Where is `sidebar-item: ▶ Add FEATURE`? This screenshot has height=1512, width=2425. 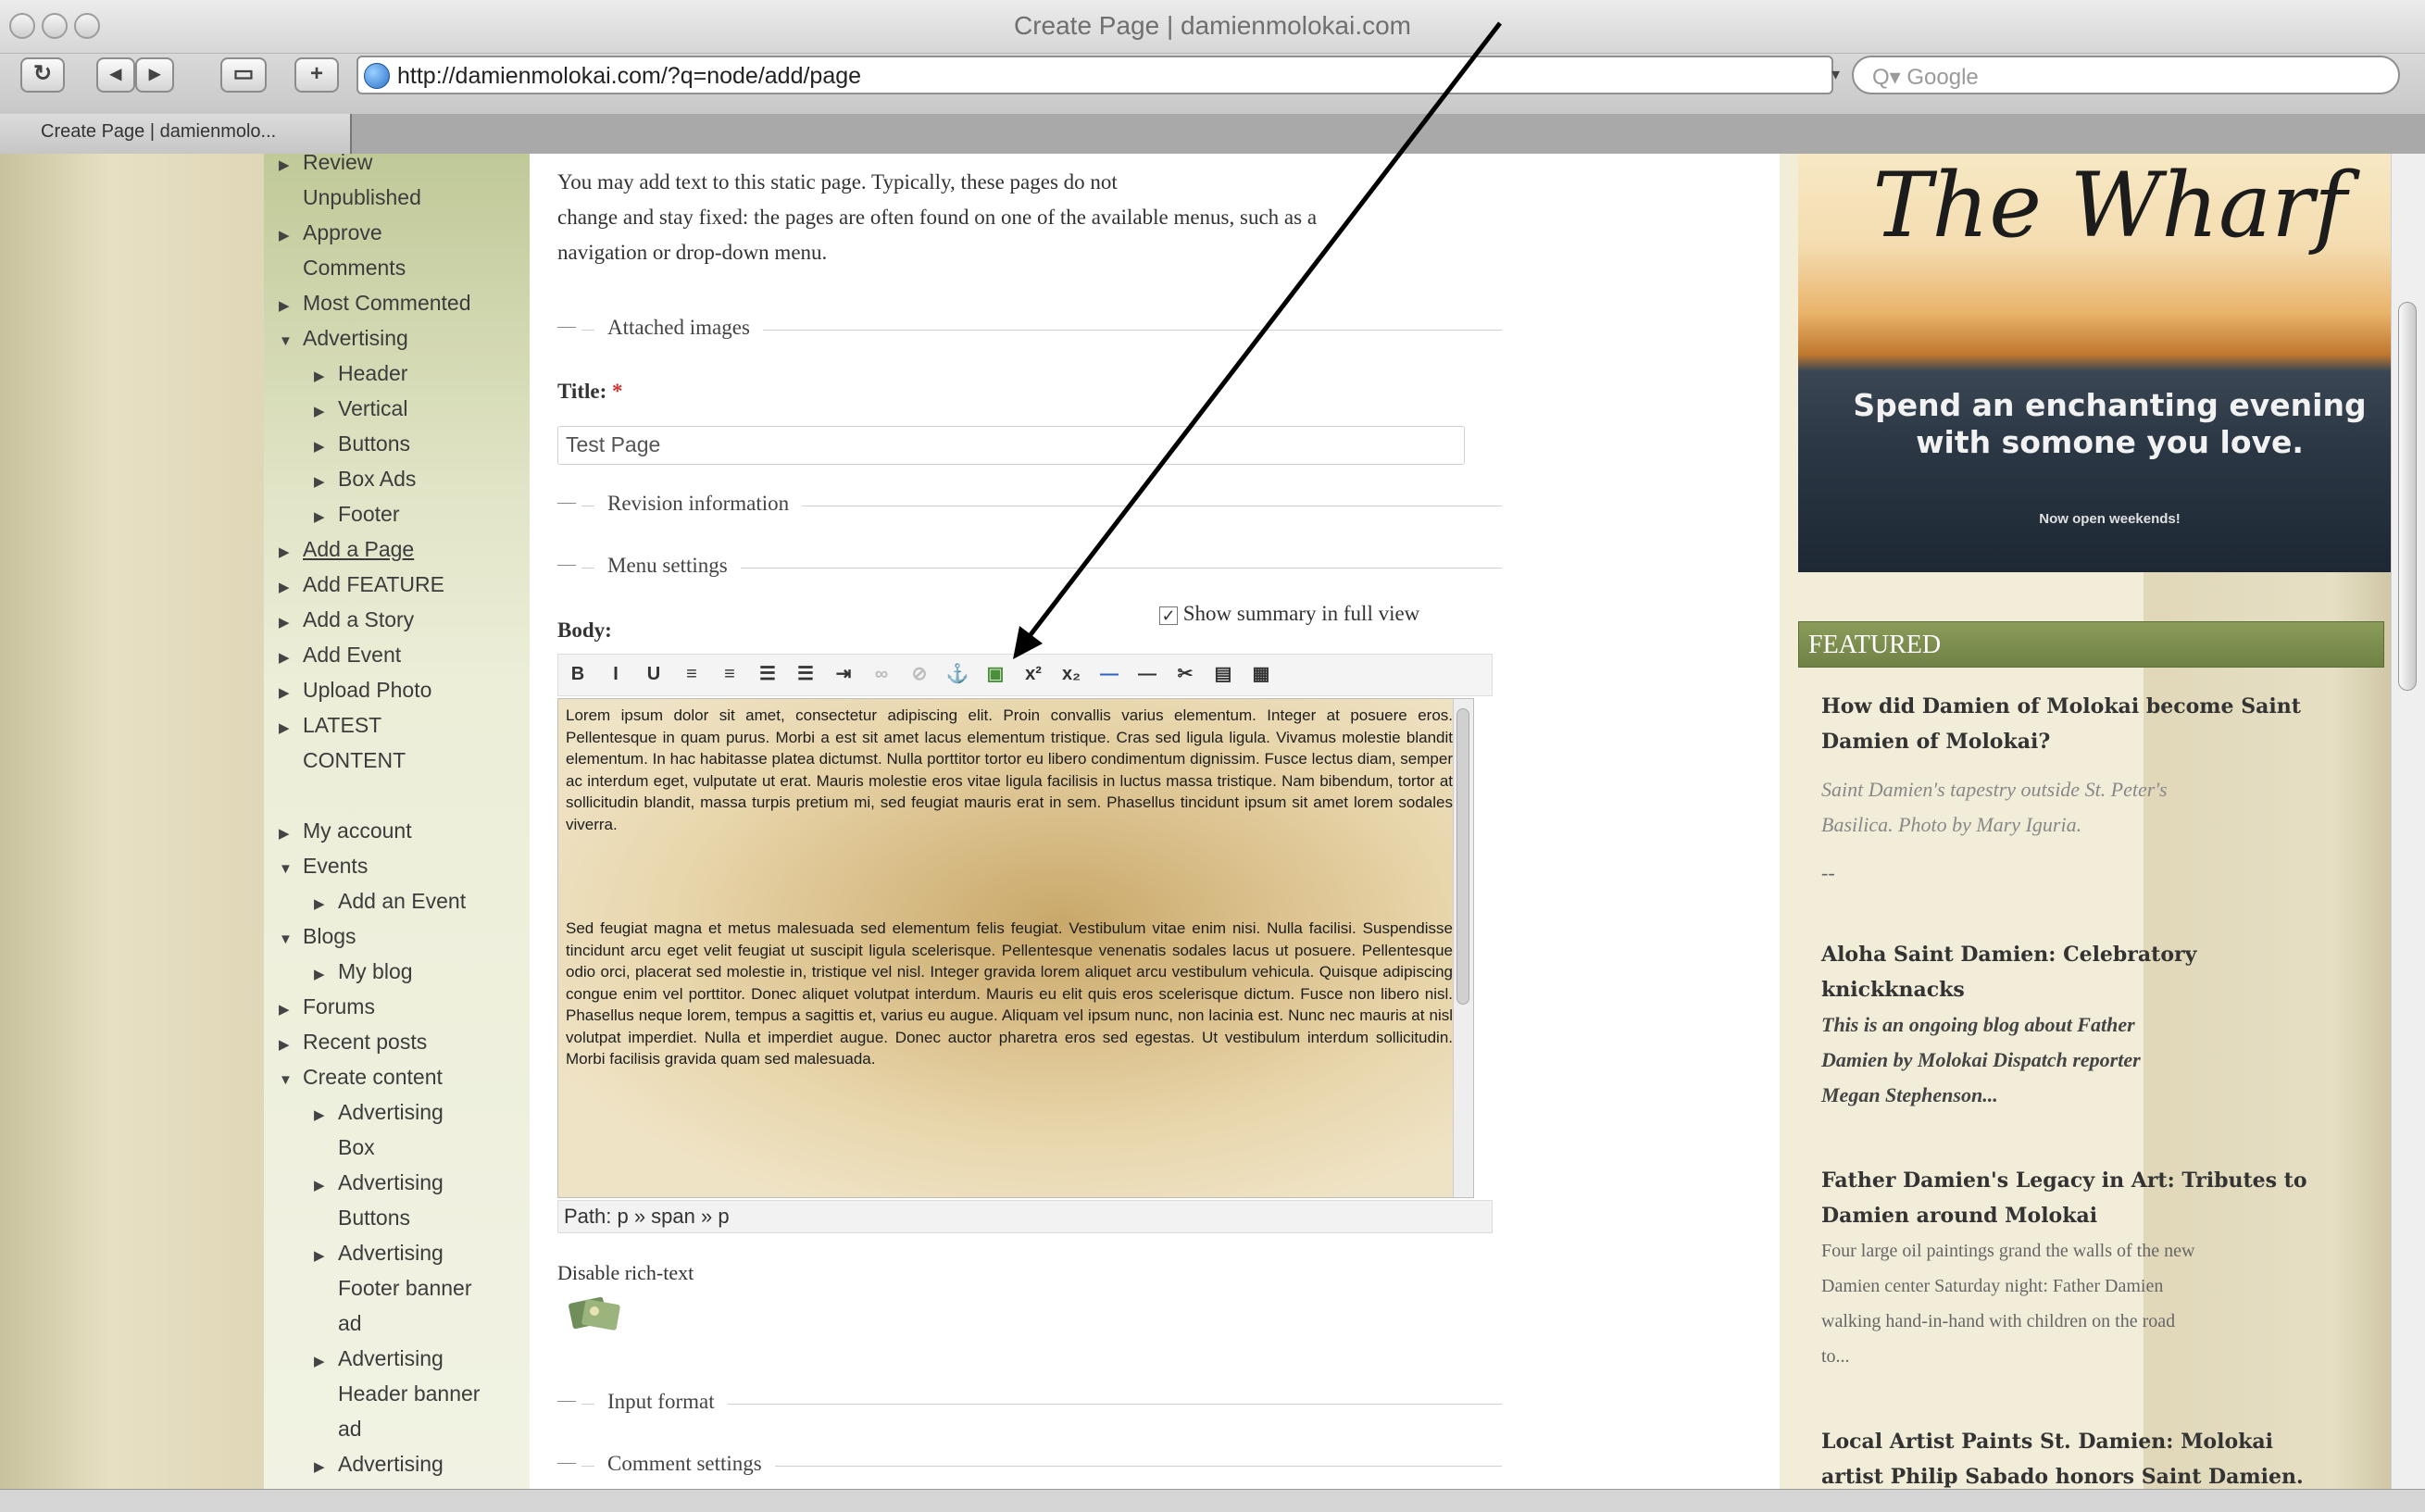 sidebar-item: ▶ Add FEATURE is located at coordinates (361, 585).